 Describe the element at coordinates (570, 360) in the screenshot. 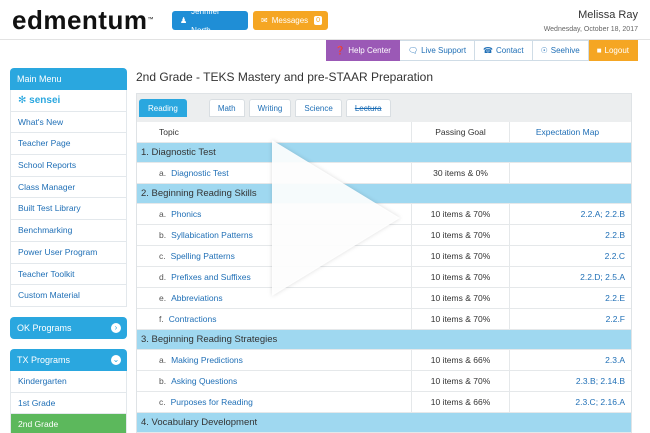

I see `expectation-map-link: 2.3.A` at that location.